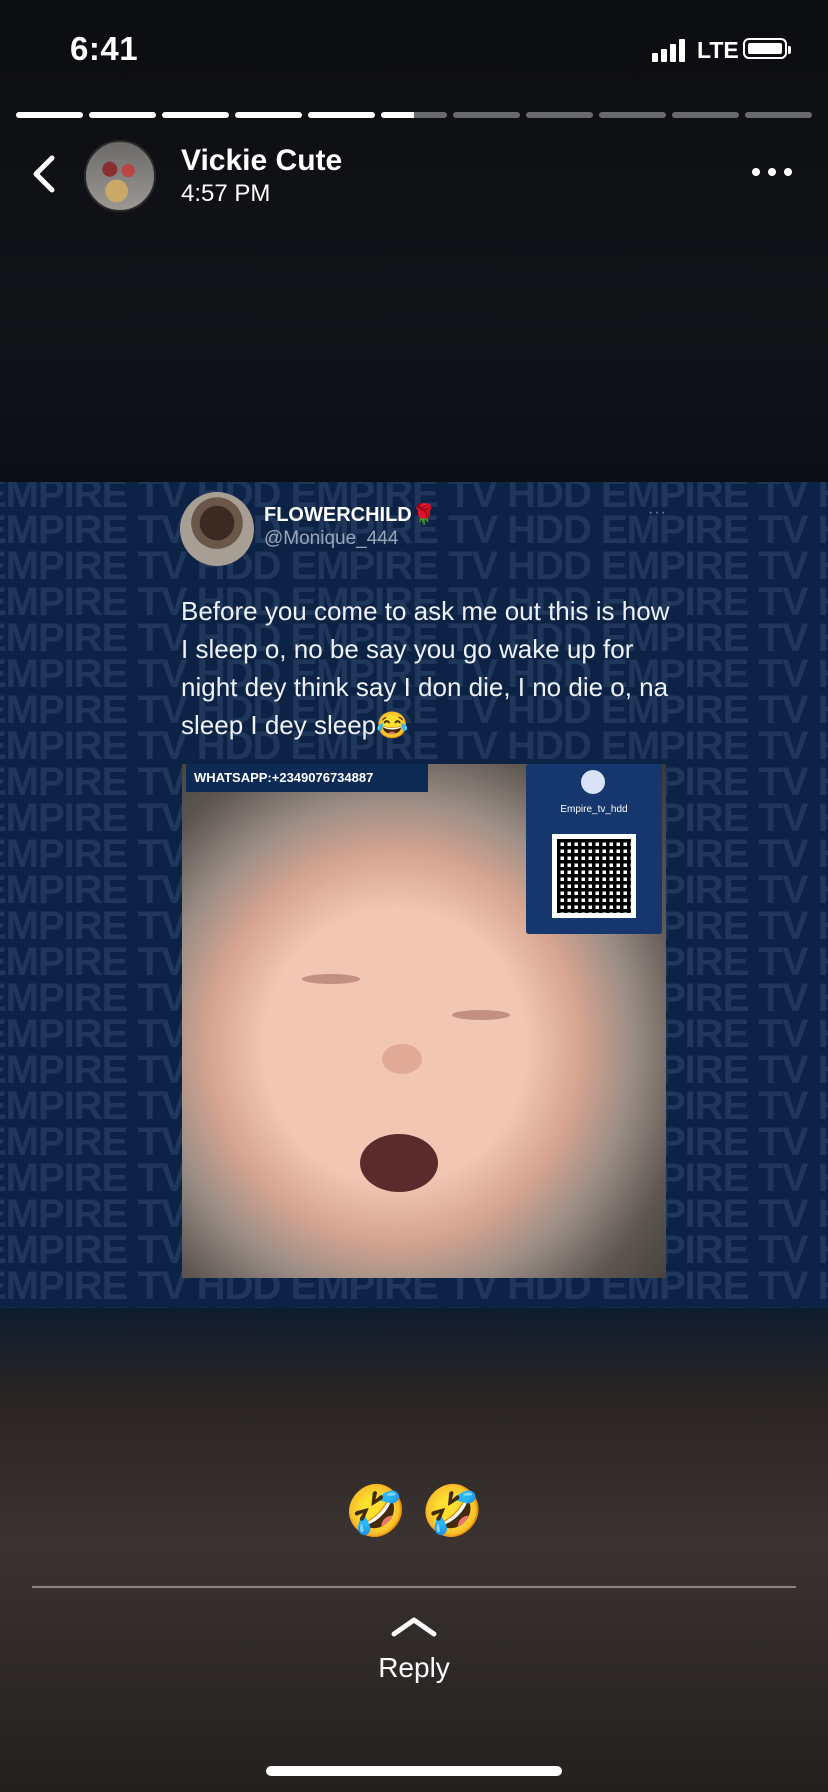 The image size is (828, 1792). I want to click on baby-mouth, so click(399, 1163).